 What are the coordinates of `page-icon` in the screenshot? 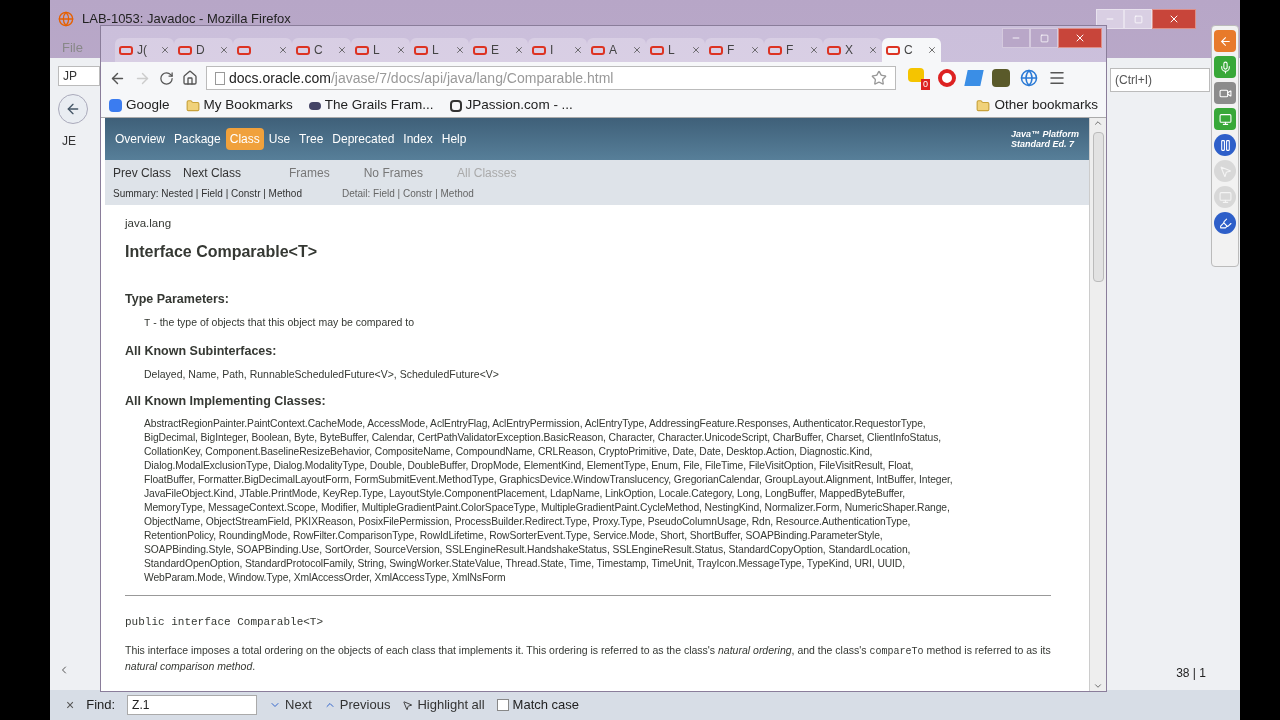 It's located at (220, 78).